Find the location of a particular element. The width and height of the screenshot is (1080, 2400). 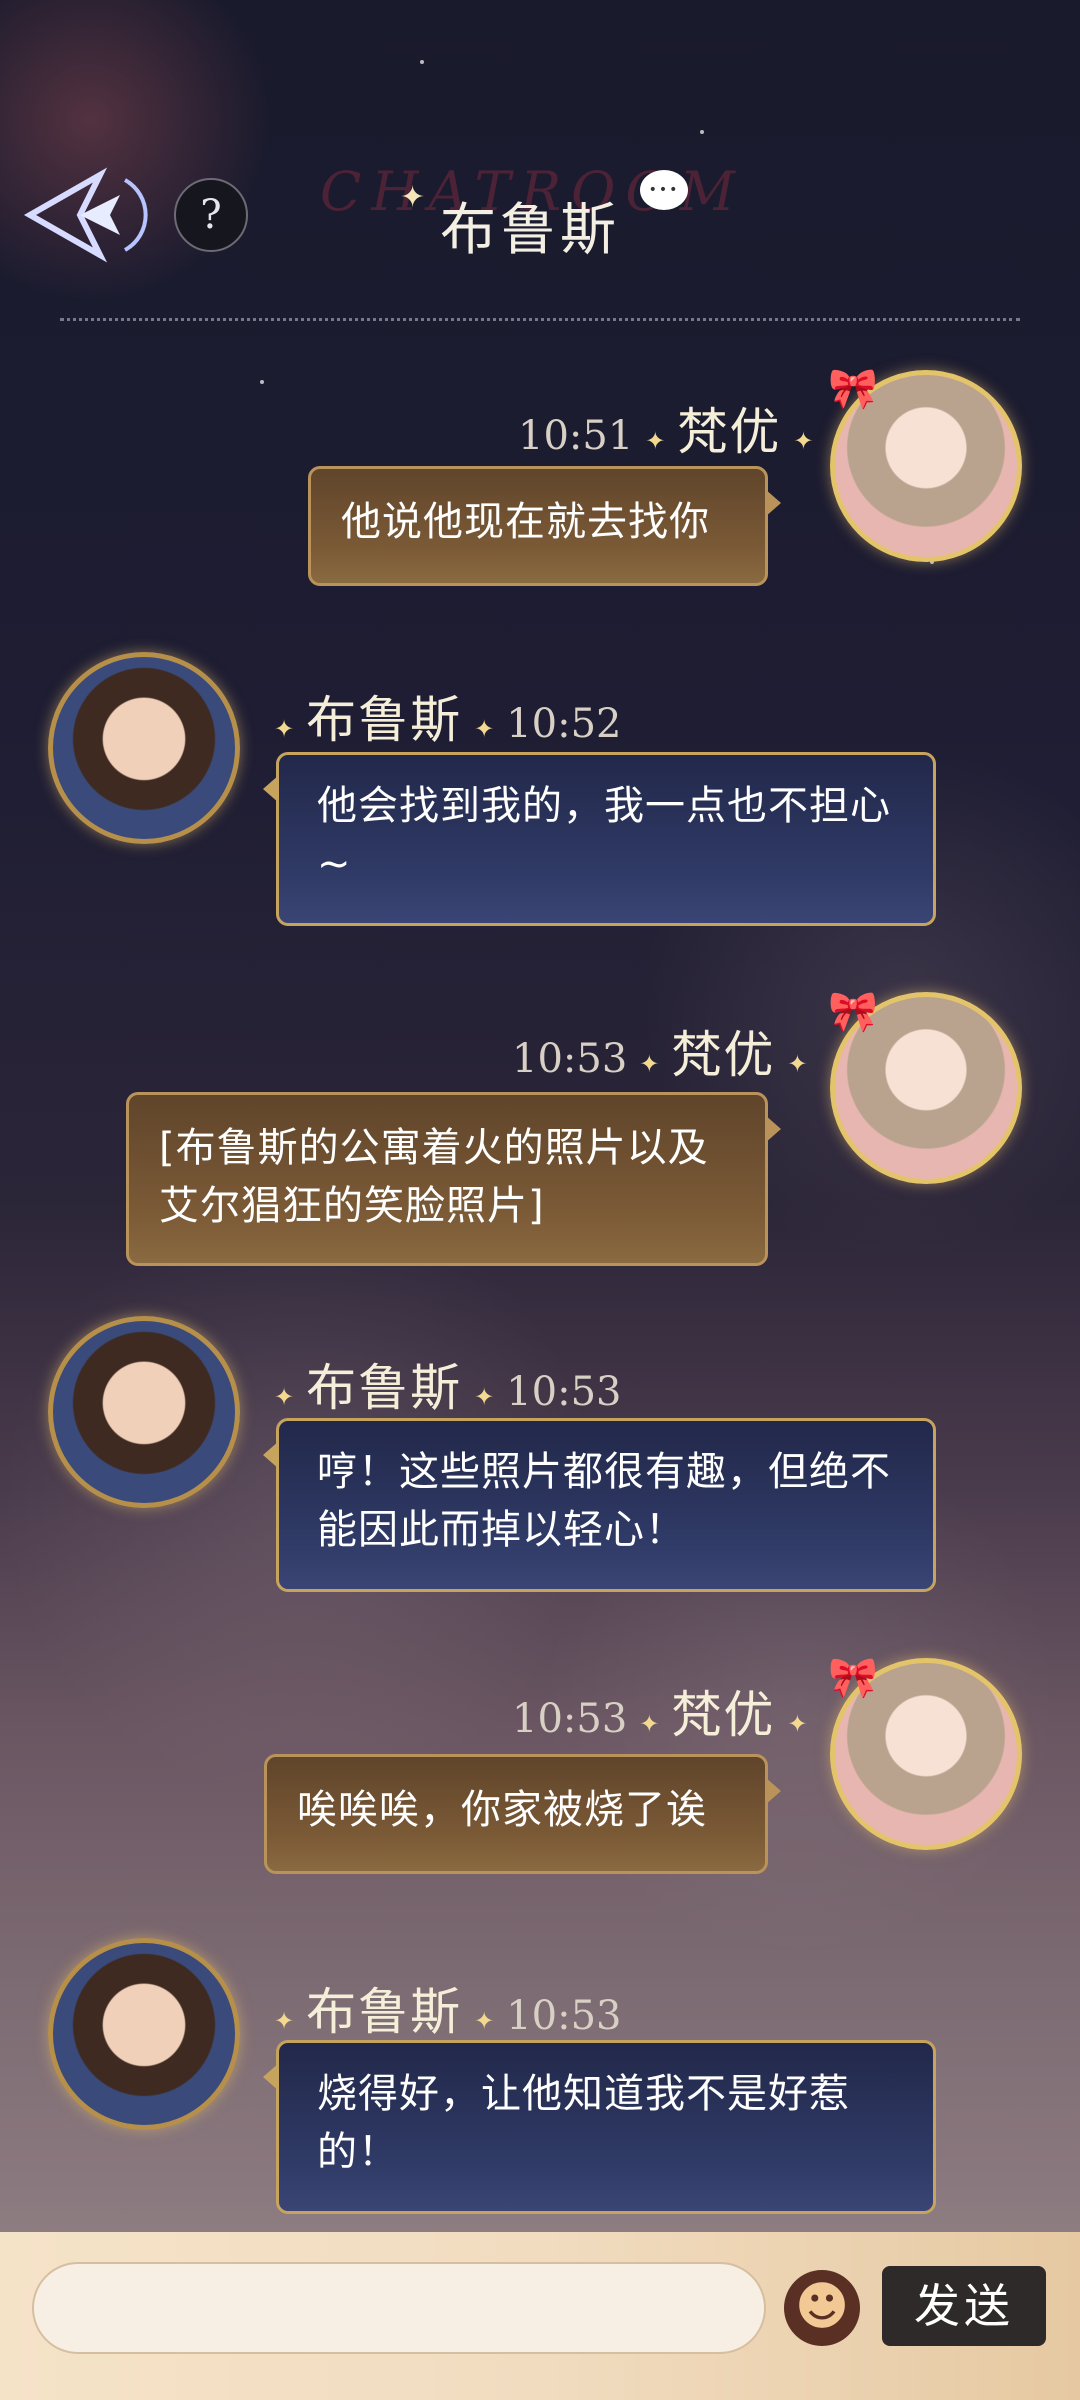

message-bubble: 唉唉唉，你家被烧了诶 is located at coordinates (522, 1814).